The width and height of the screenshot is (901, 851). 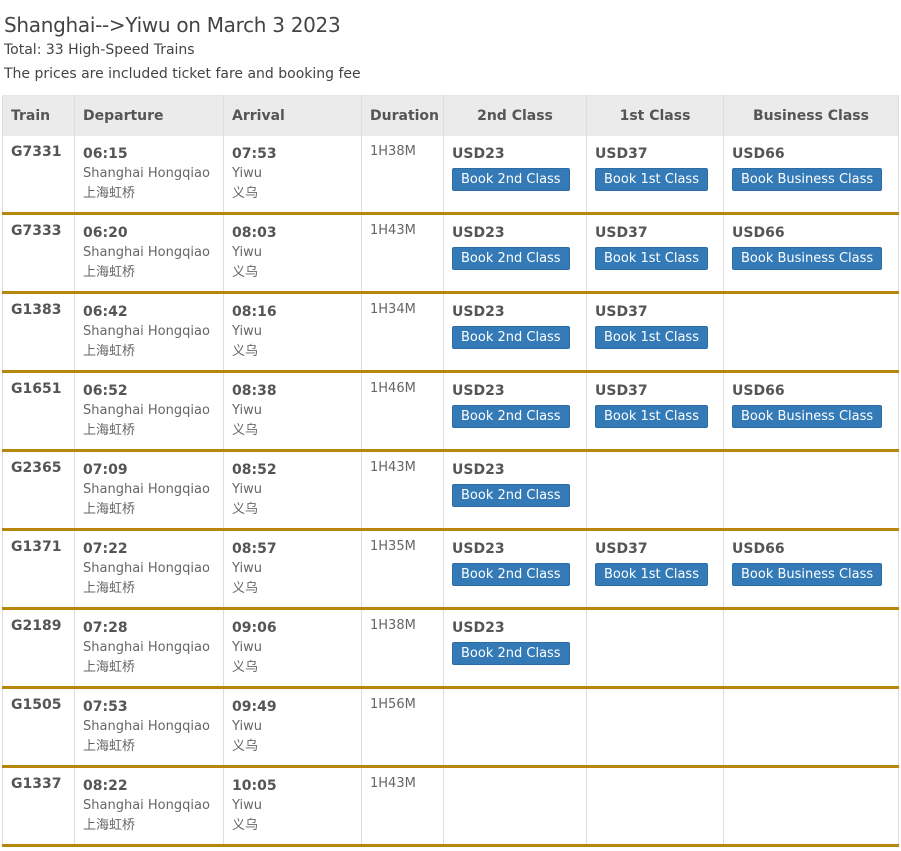 I want to click on departure-time: 06:20, so click(x=105, y=233).